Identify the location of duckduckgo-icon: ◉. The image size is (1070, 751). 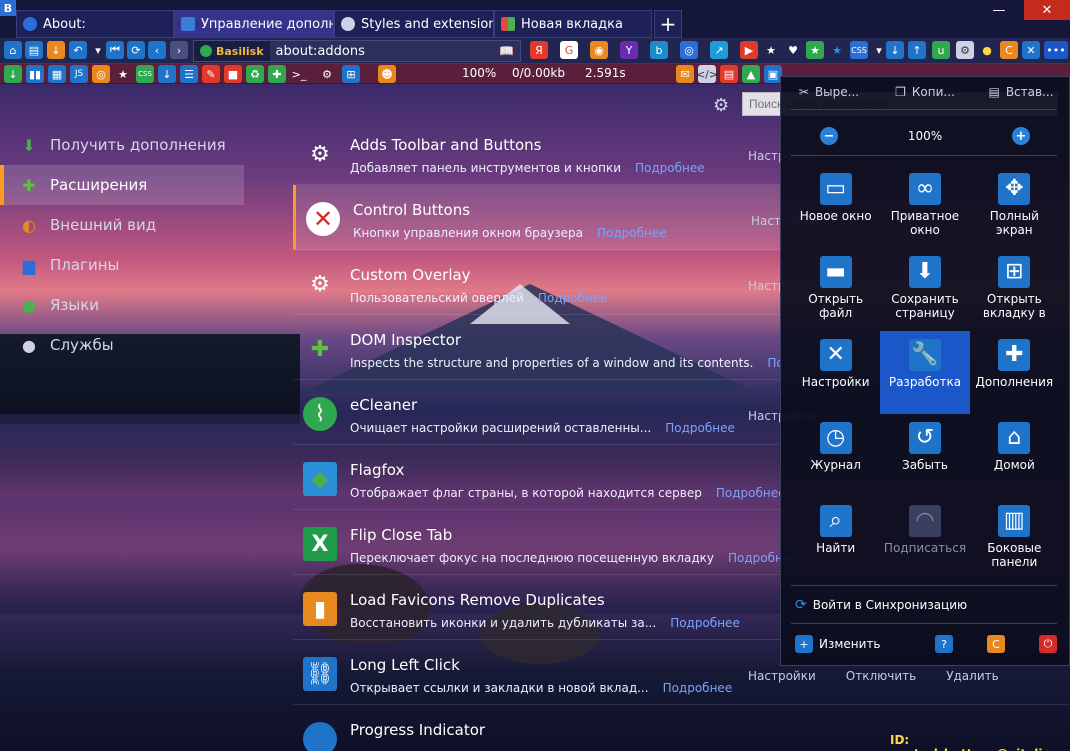
(599, 50).